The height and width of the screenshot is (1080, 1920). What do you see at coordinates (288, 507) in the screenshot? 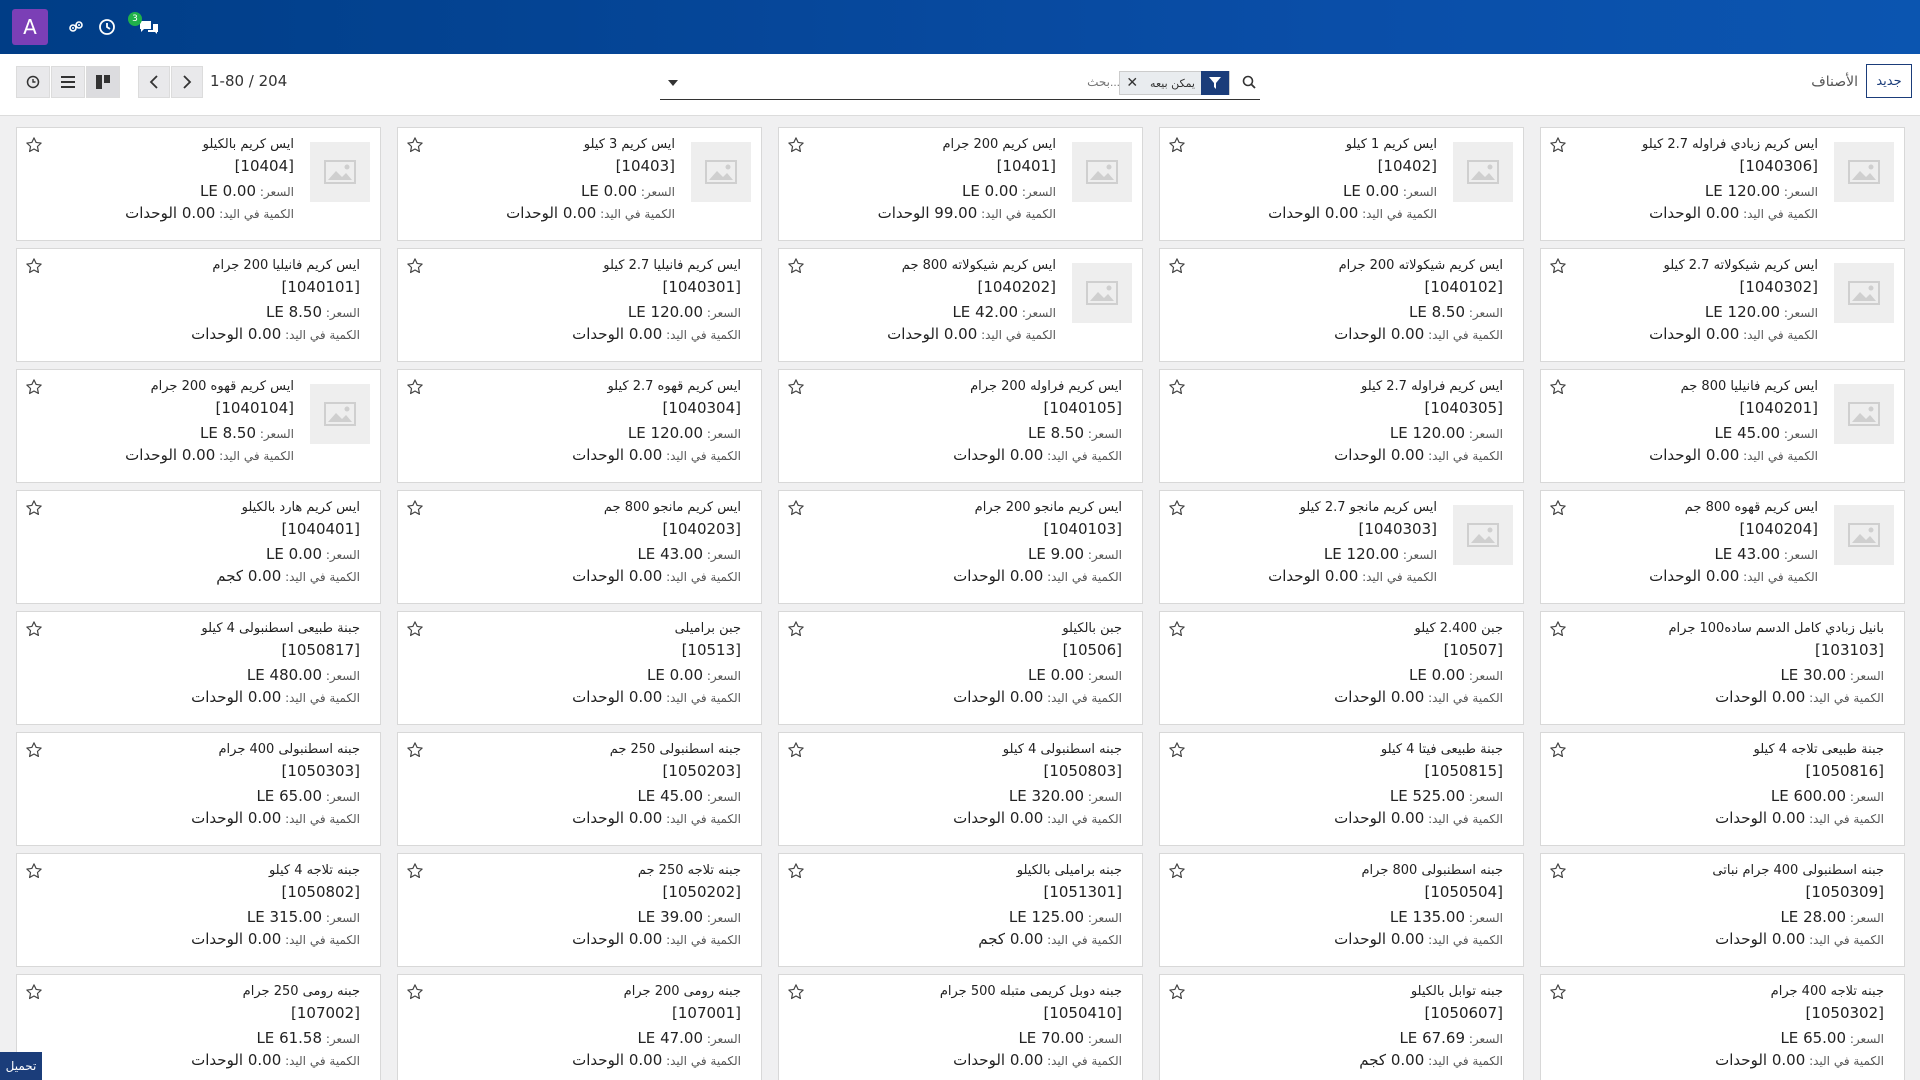
I see `product-name: ايس كريم هارد بالكيلو` at bounding box center [288, 507].